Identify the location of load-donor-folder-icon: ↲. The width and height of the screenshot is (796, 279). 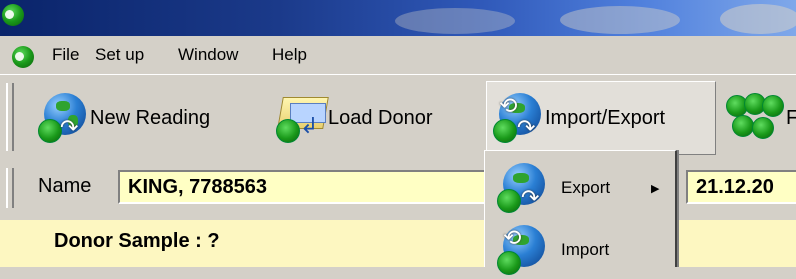
(302, 118).